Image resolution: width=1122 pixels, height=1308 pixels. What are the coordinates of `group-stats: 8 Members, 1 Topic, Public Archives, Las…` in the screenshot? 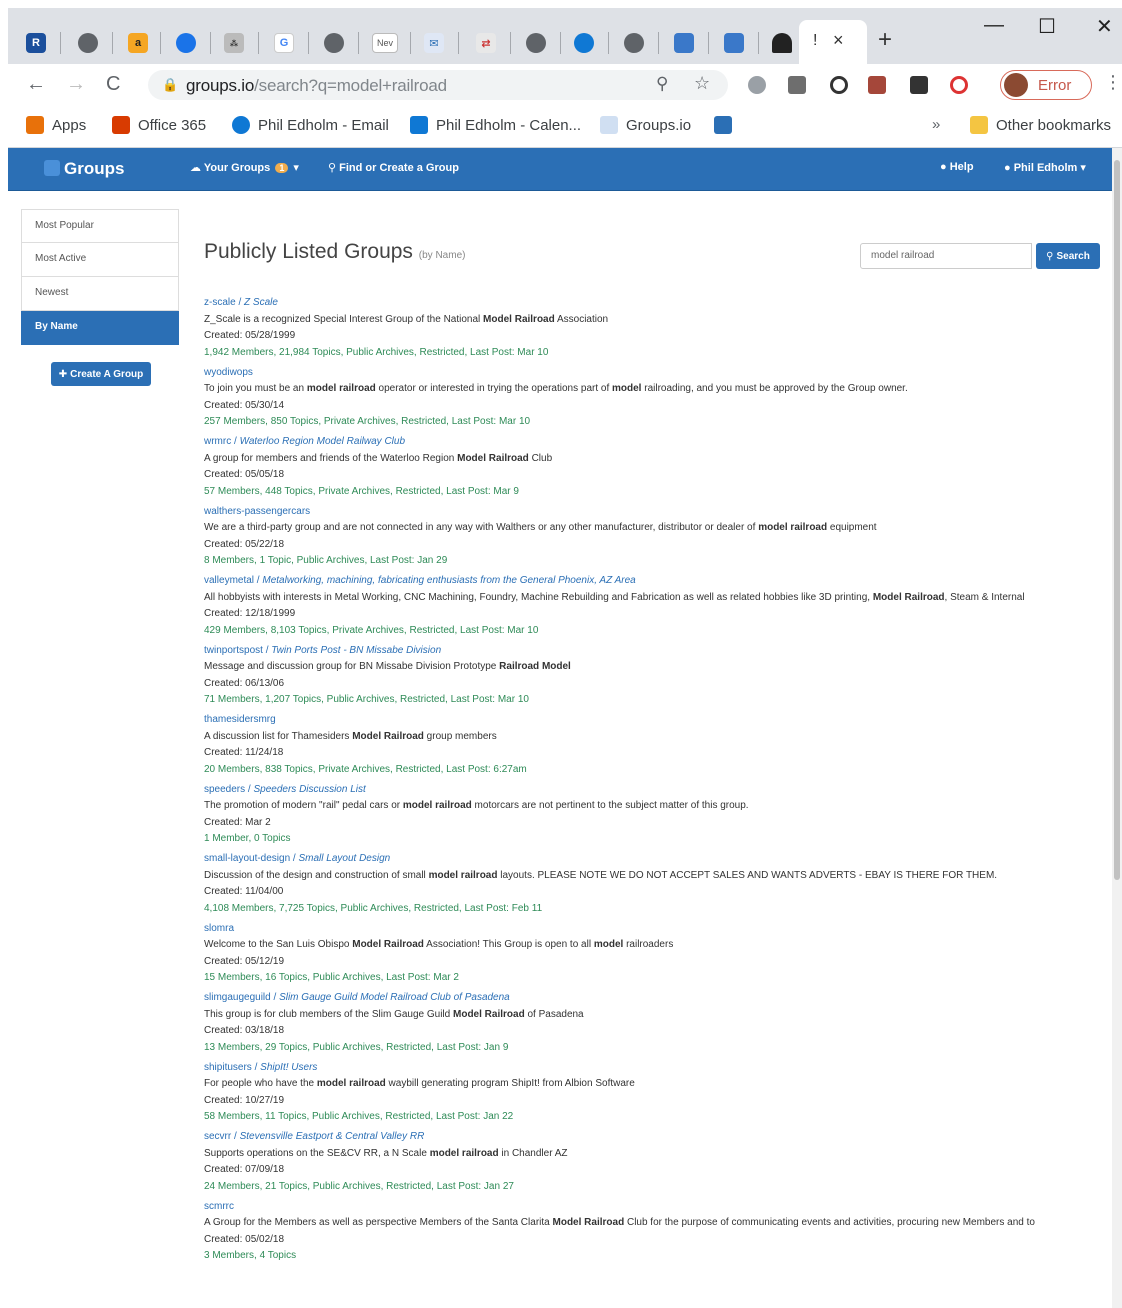 It's located at (654, 561).